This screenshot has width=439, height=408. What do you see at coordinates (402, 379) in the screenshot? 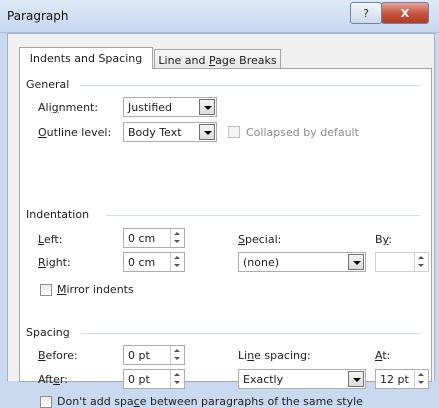
I see `at-field: 12 pt` at bounding box center [402, 379].